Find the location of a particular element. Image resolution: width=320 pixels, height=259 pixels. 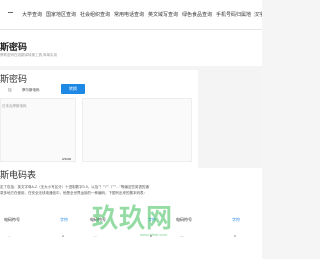

cell-char-a: A is located at coordinates (63, 236).